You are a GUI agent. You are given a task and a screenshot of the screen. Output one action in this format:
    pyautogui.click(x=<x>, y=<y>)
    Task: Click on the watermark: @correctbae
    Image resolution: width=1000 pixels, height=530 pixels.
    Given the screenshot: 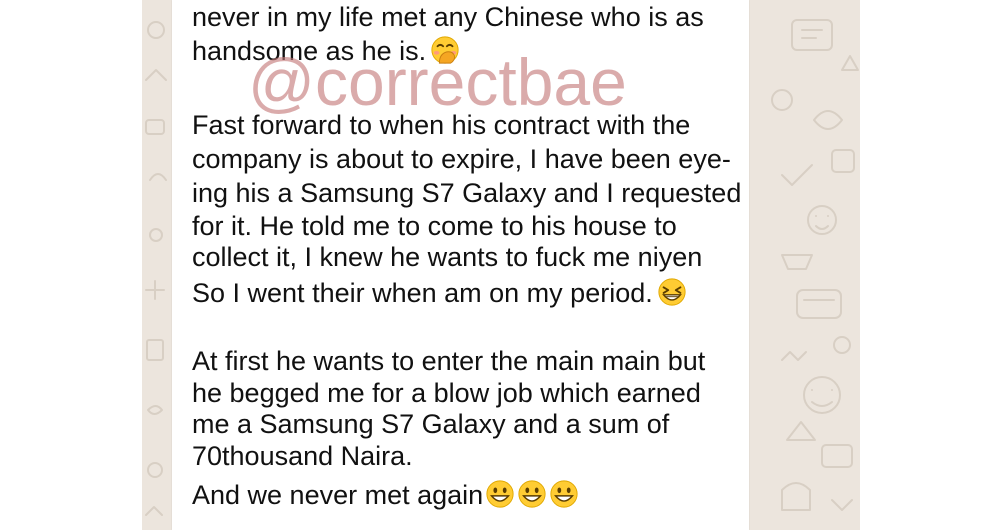 What is the action you would take?
    pyautogui.click(x=437, y=82)
    